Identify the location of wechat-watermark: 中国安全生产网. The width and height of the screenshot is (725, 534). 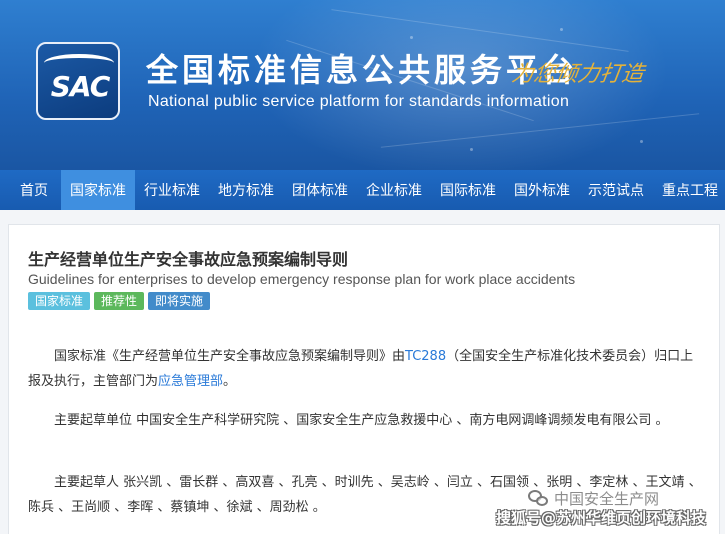
(593, 498).